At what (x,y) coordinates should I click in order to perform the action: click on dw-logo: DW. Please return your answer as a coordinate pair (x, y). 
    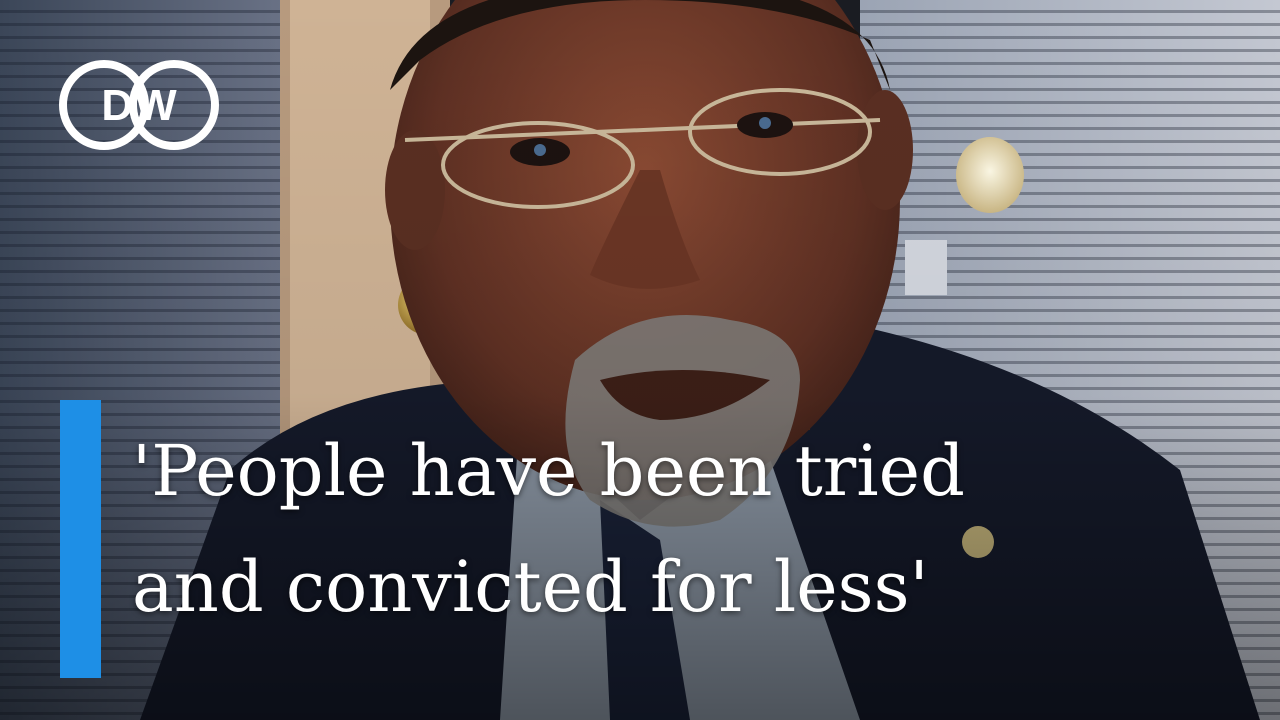
    Looking at the image, I should click on (139, 105).